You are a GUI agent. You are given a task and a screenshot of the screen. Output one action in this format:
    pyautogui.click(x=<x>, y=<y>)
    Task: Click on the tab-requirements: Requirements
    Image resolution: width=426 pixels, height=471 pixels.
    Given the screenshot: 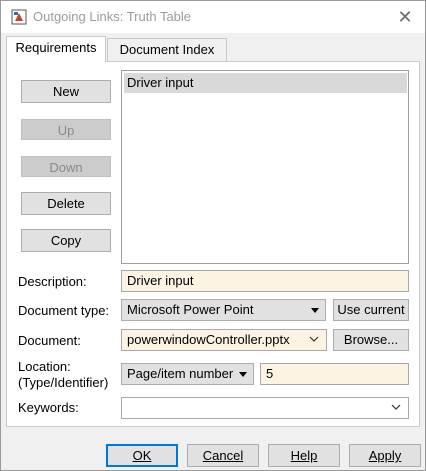 What is the action you would take?
    pyautogui.click(x=56, y=49)
    